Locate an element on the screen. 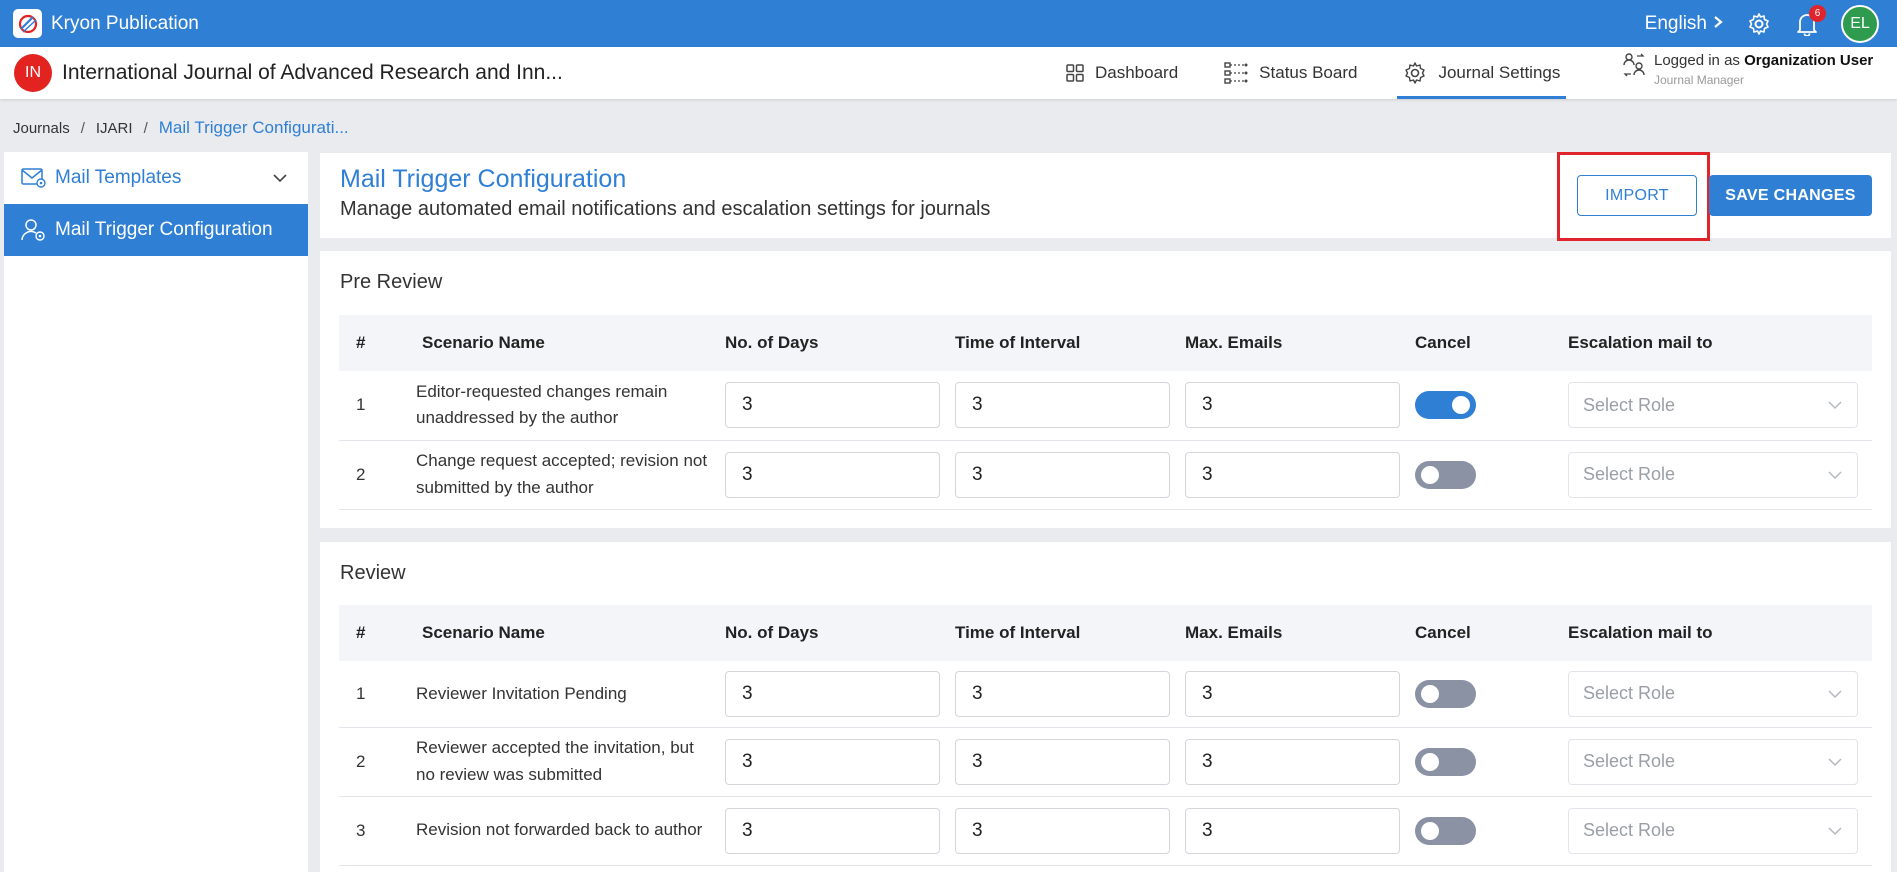 This screenshot has height=872, width=1897. section-title: Review is located at coordinates (373, 573).